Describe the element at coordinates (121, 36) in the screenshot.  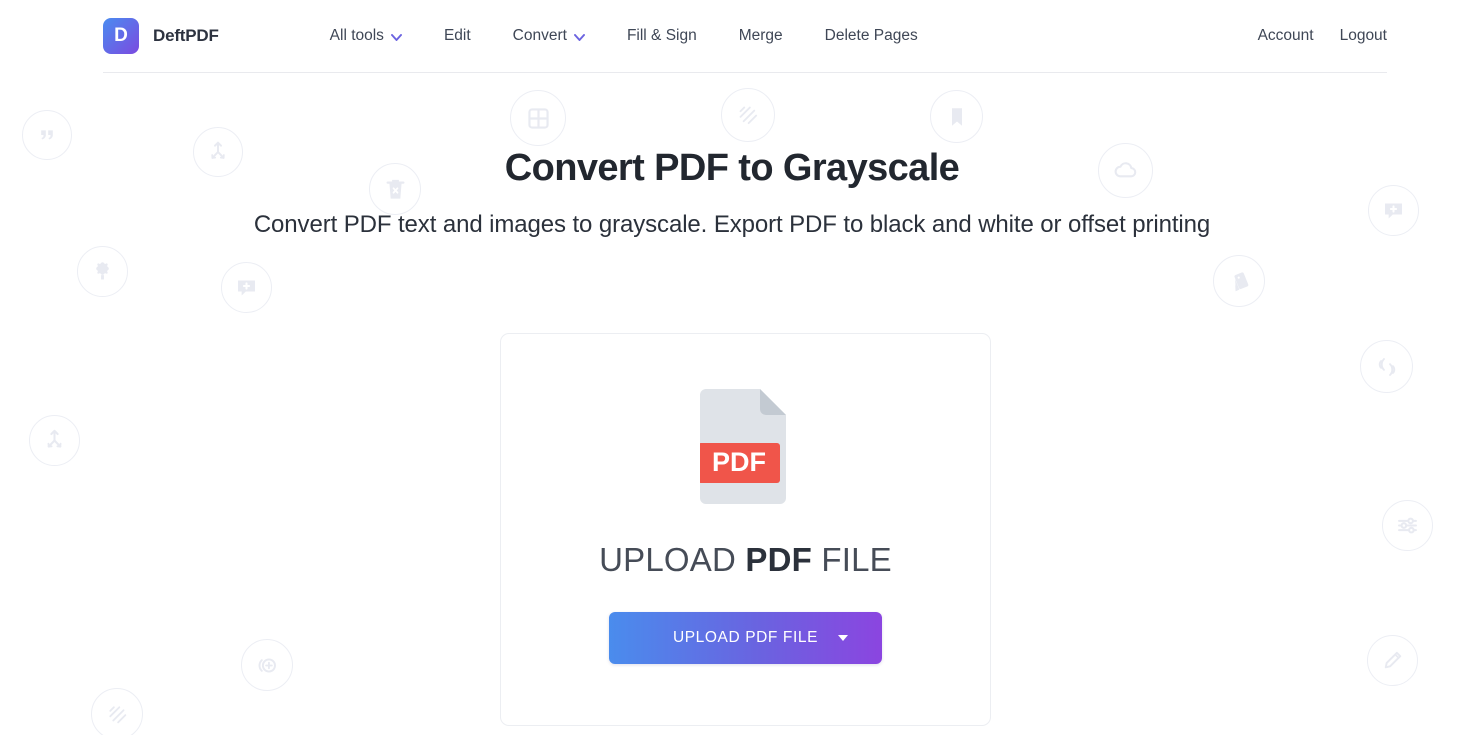
I see `logo-icon: D` at that location.